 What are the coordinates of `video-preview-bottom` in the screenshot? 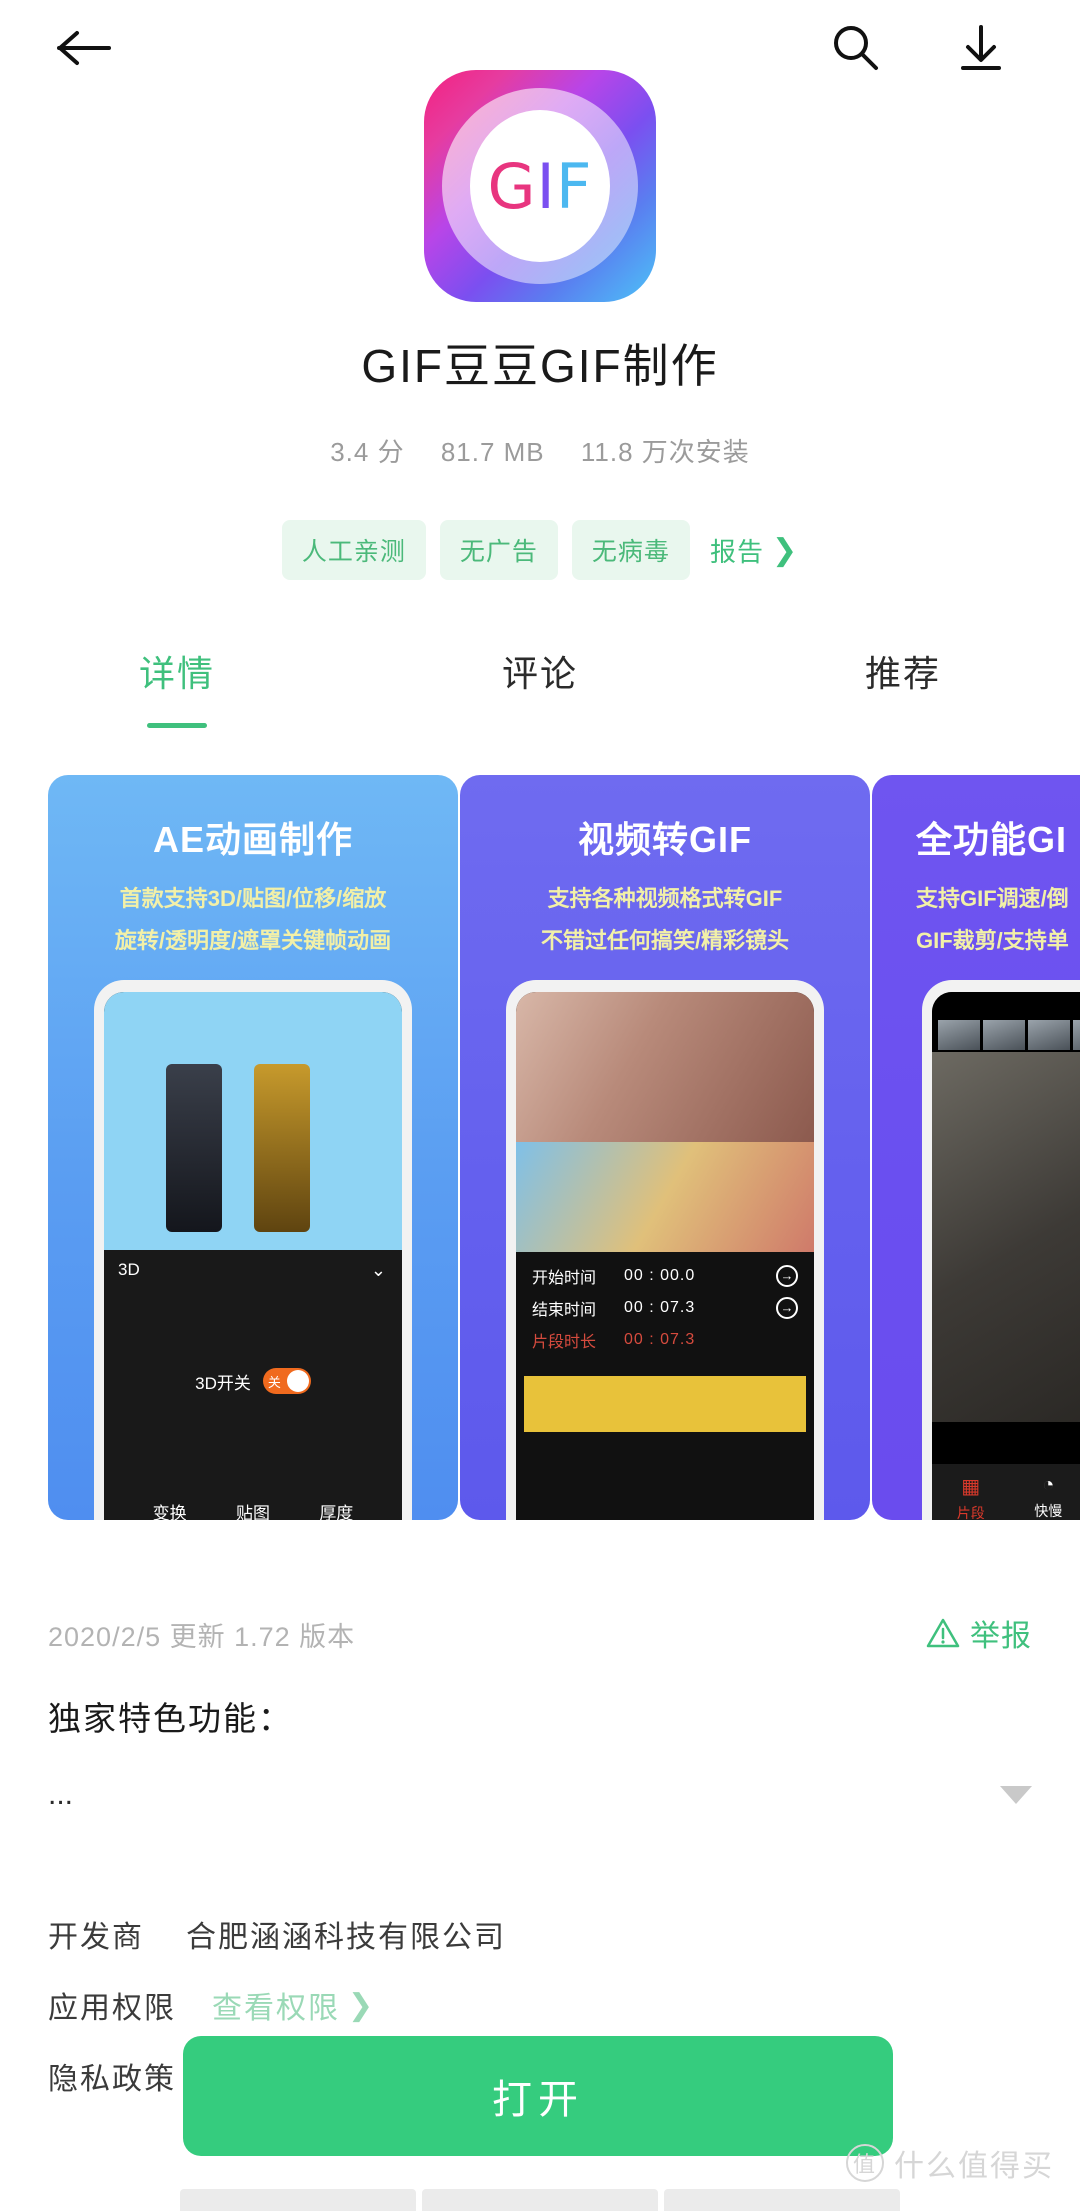 It's located at (665, 1197).